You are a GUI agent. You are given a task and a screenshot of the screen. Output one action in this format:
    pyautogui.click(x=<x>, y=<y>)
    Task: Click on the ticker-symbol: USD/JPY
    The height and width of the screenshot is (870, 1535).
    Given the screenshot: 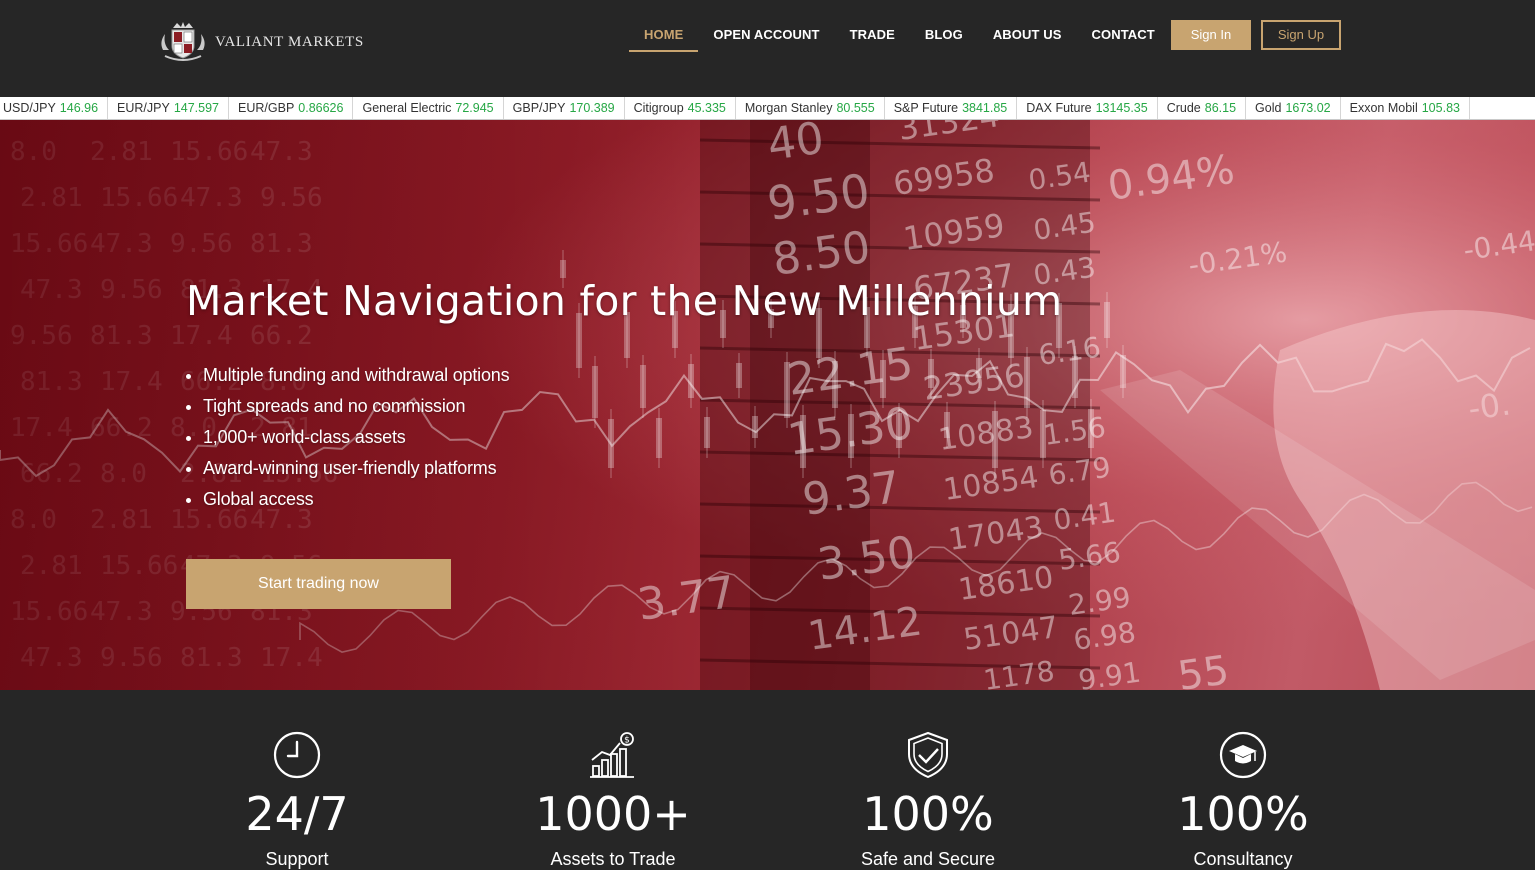 What is the action you would take?
    pyautogui.click(x=29, y=108)
    